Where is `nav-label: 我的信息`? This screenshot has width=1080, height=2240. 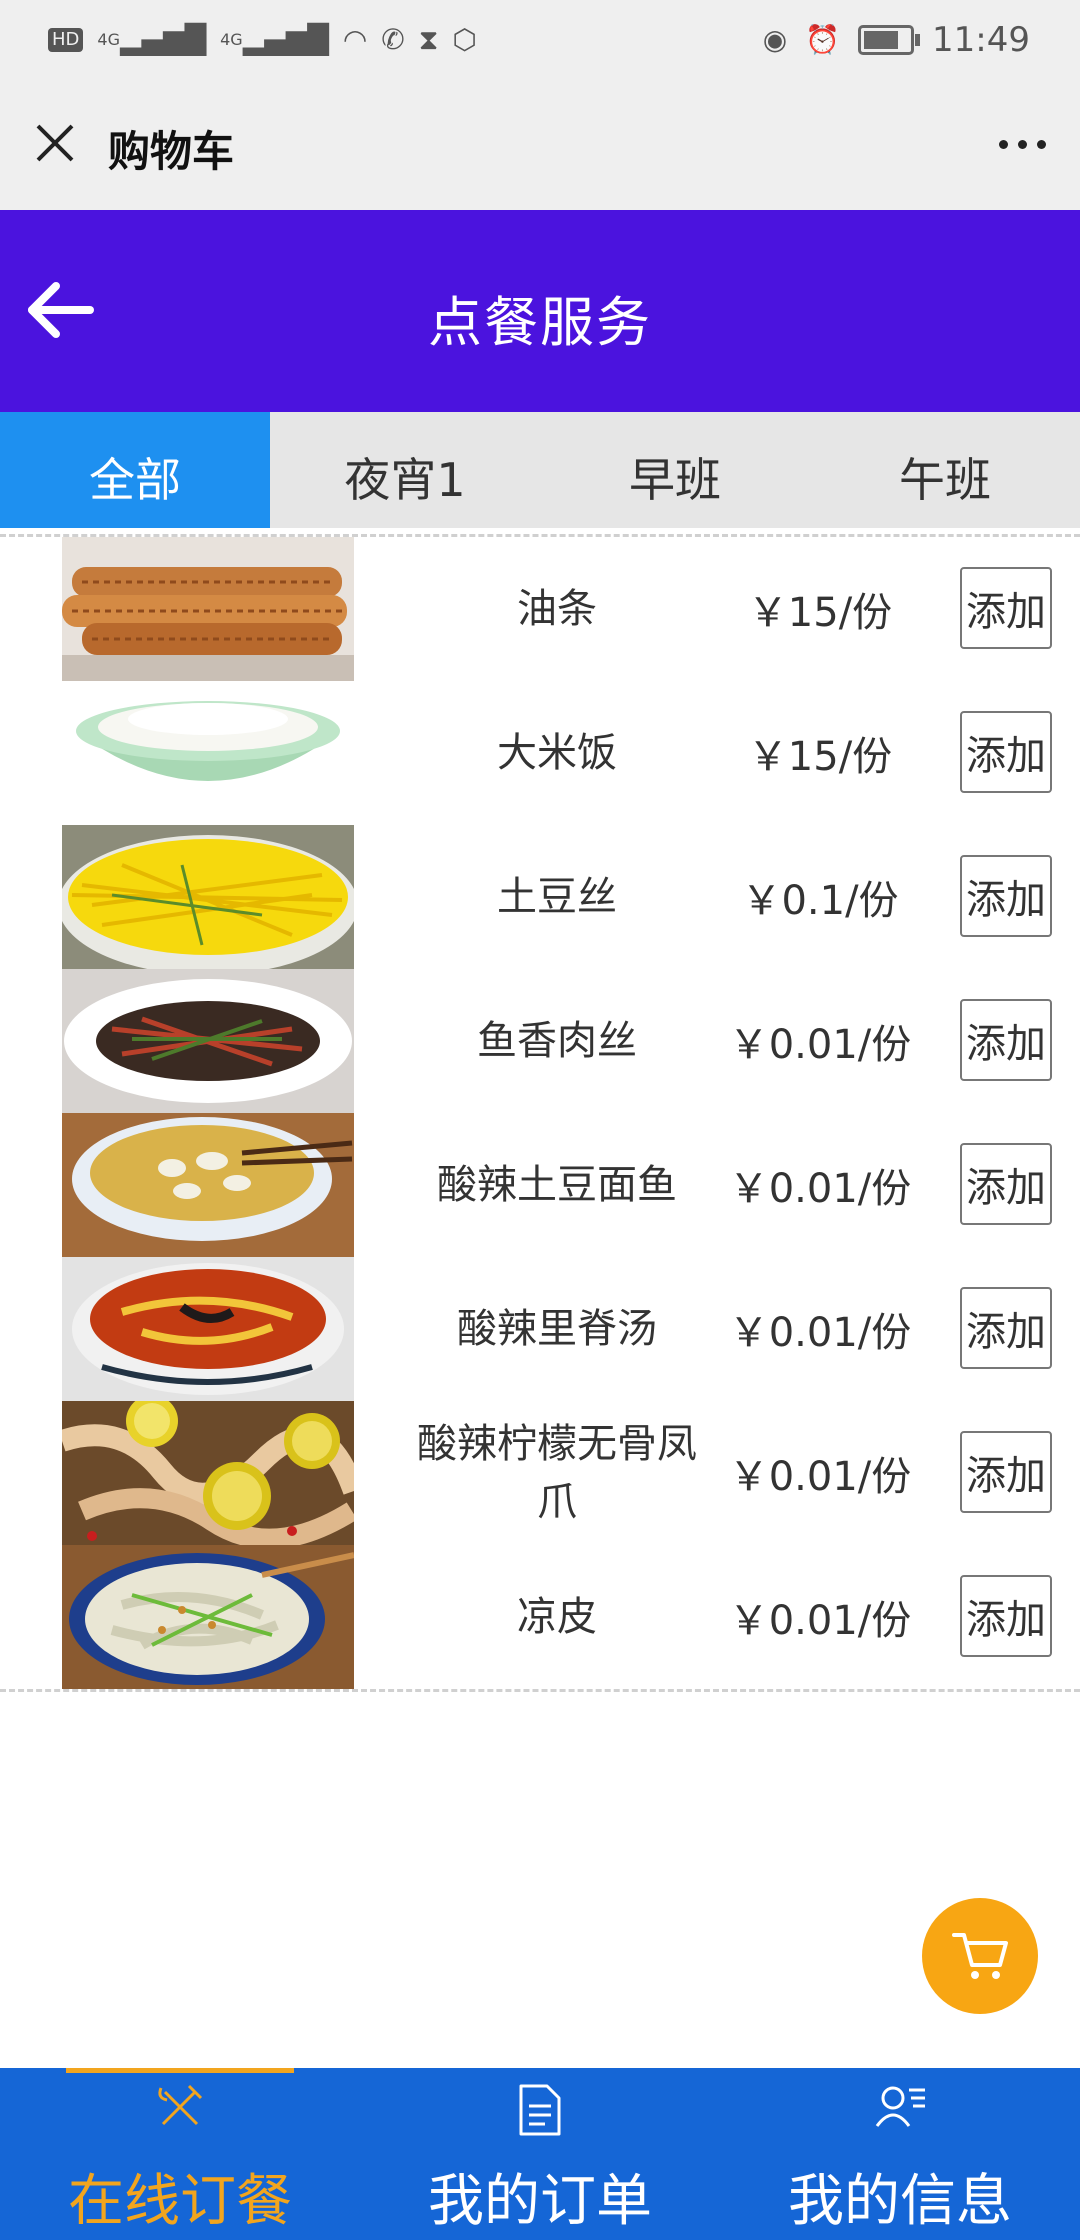
nav-label: 我的信息 is located at coordinates (900, 2201).